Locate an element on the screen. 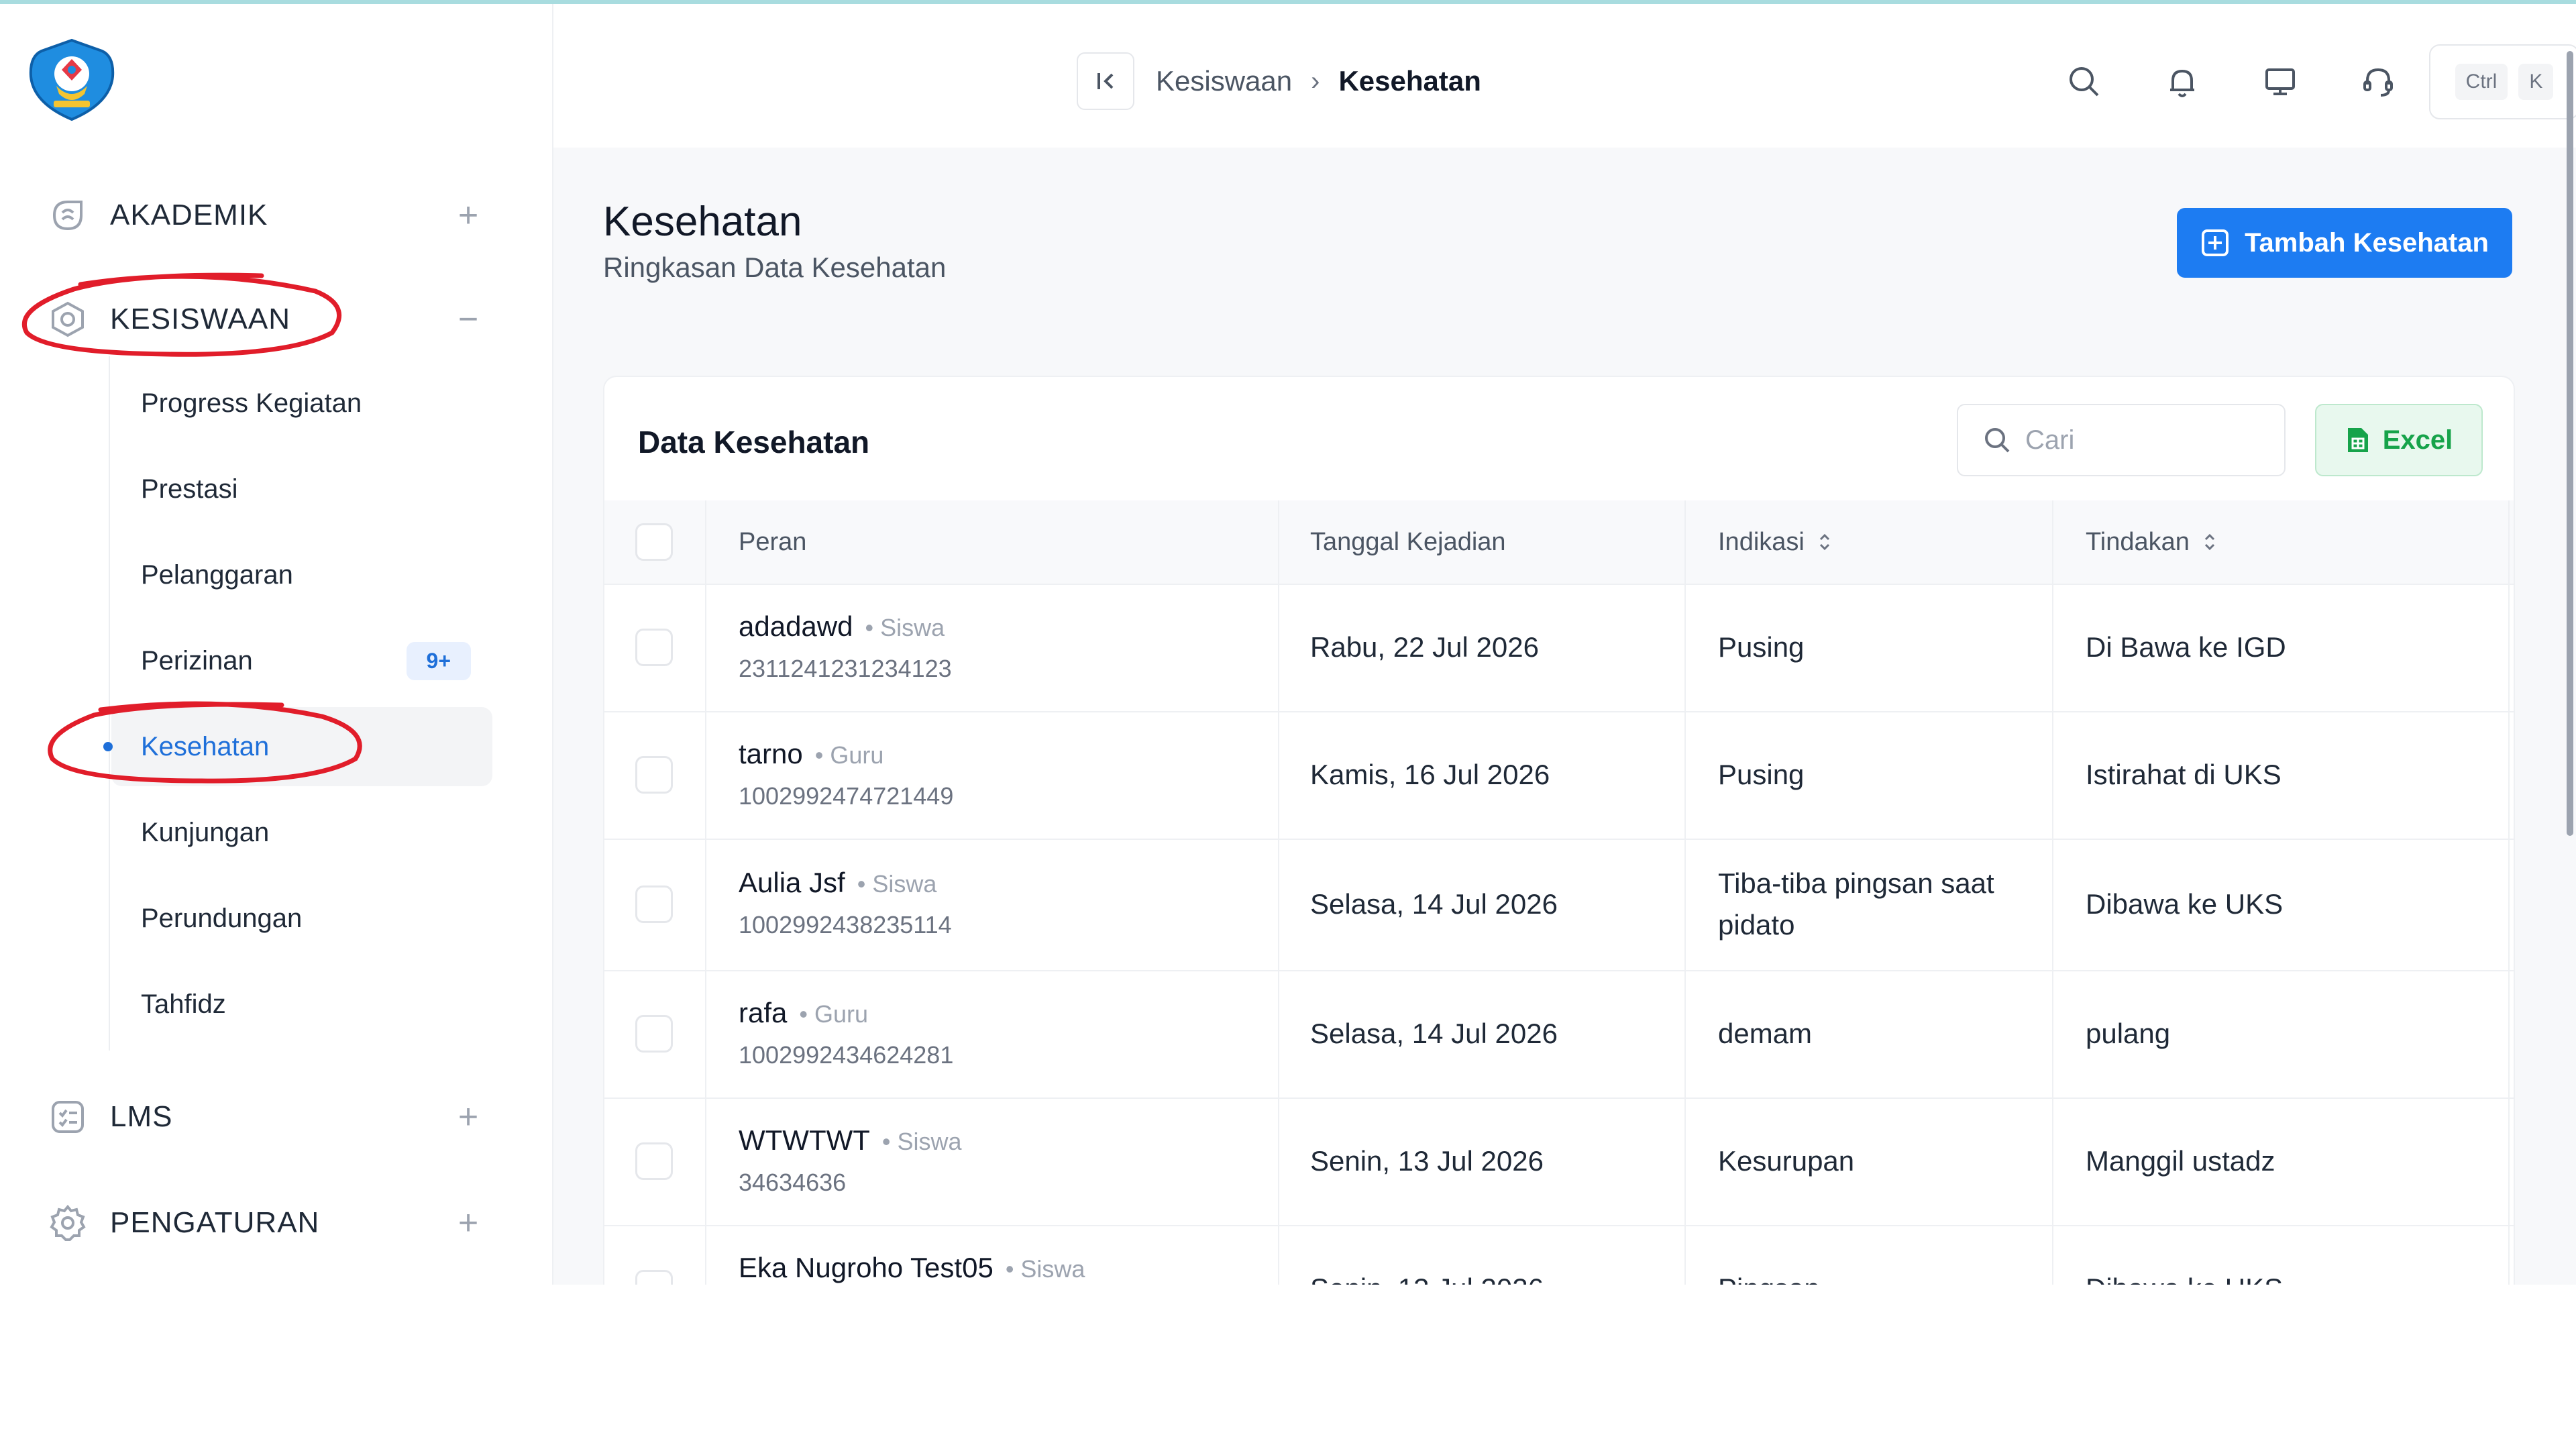  search-button is located at coordinates (2084, 82).